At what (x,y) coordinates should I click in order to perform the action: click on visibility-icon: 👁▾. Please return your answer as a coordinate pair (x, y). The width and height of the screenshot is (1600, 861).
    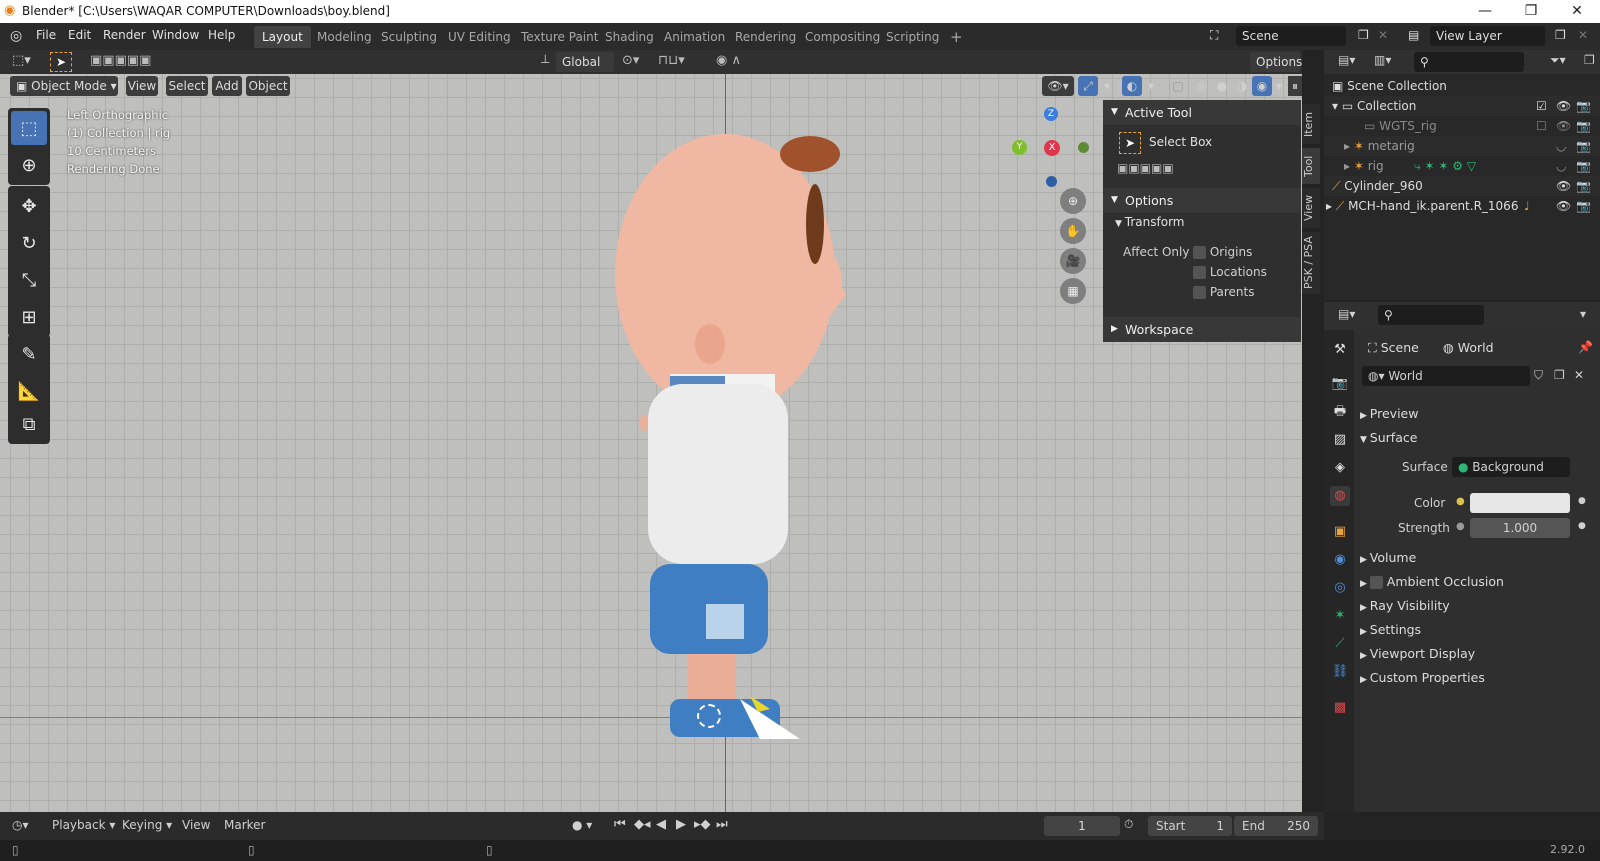
    Looking at the image, I should click on (1058, 86).